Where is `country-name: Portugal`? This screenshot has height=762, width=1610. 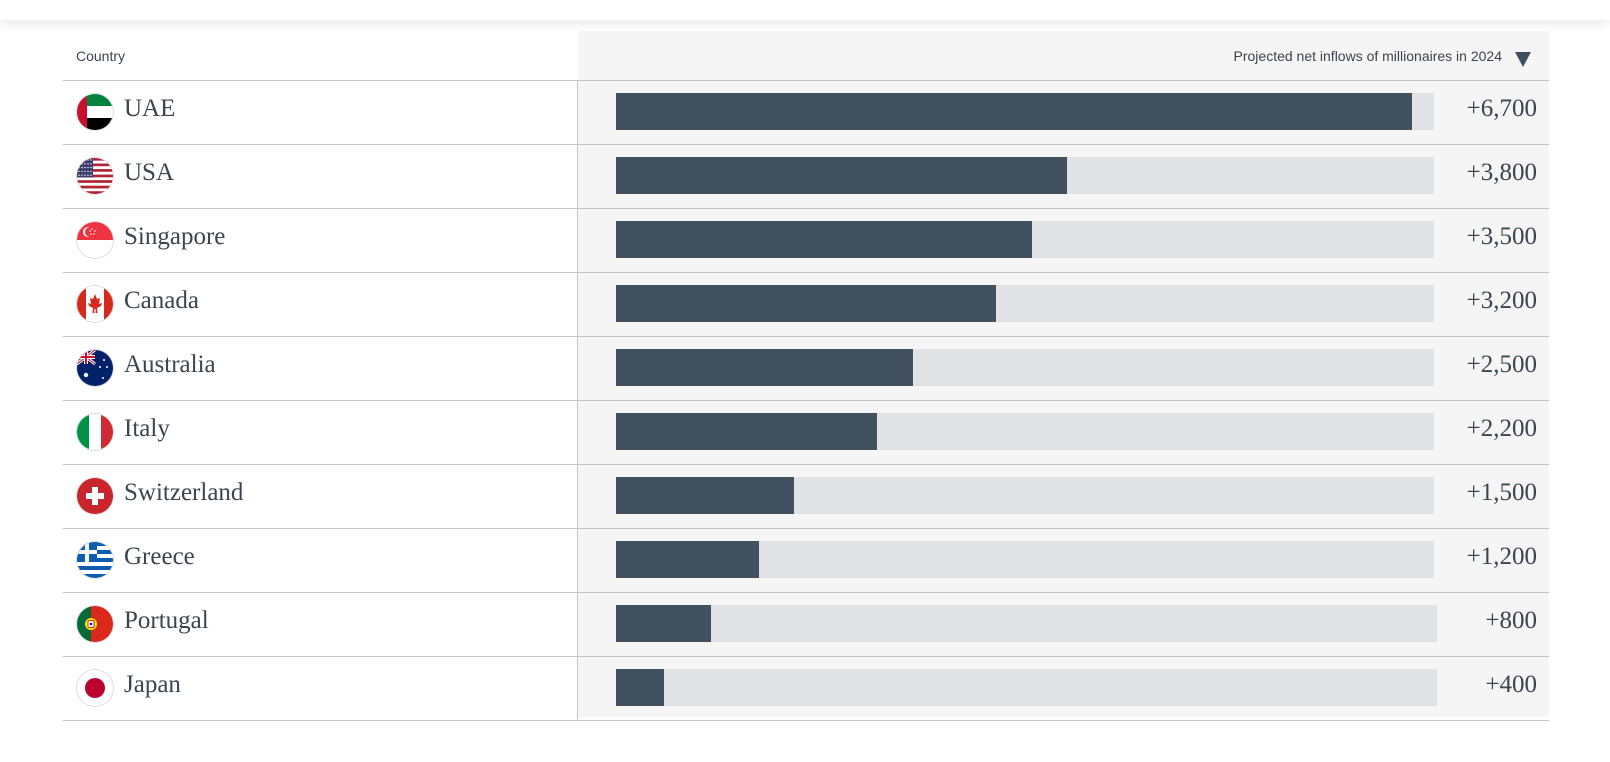 country-name: Portugal is located at coordinates (166, 620).